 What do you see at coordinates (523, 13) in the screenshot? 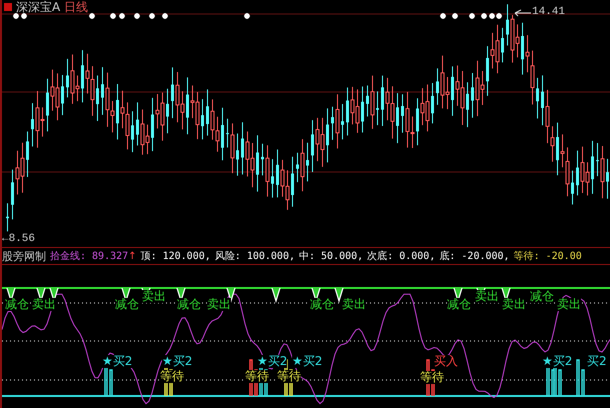
I see `arrow-icon` at bounding box center [523, 13].